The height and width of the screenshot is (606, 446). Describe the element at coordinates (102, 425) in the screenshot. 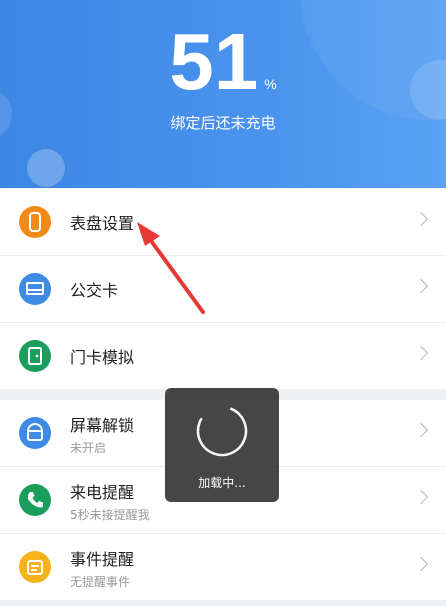

I see `menu-item-label: 屏幕解锁` at that location.